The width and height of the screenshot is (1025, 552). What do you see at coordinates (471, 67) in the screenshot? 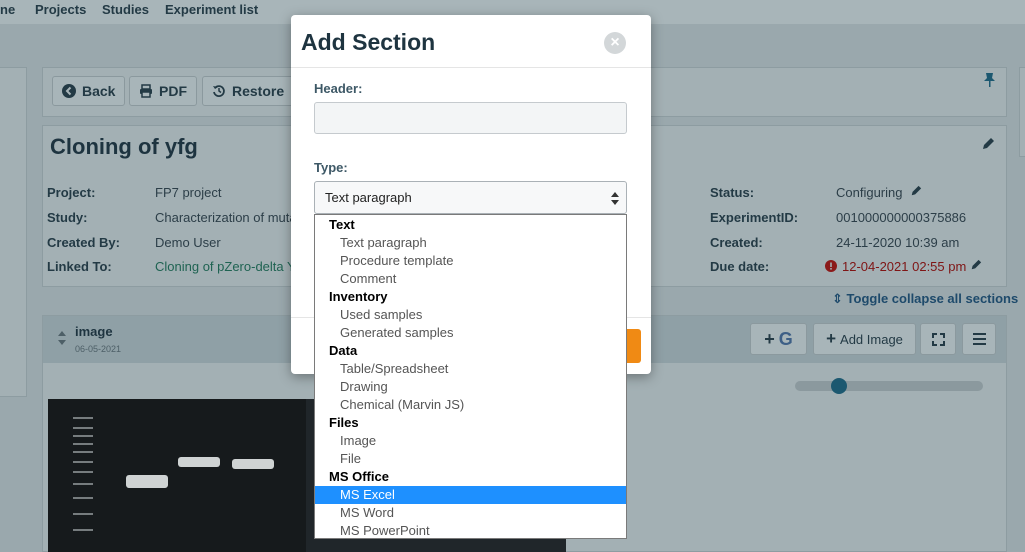
I see `modal-header-divider` at bounding box center [471, 67].